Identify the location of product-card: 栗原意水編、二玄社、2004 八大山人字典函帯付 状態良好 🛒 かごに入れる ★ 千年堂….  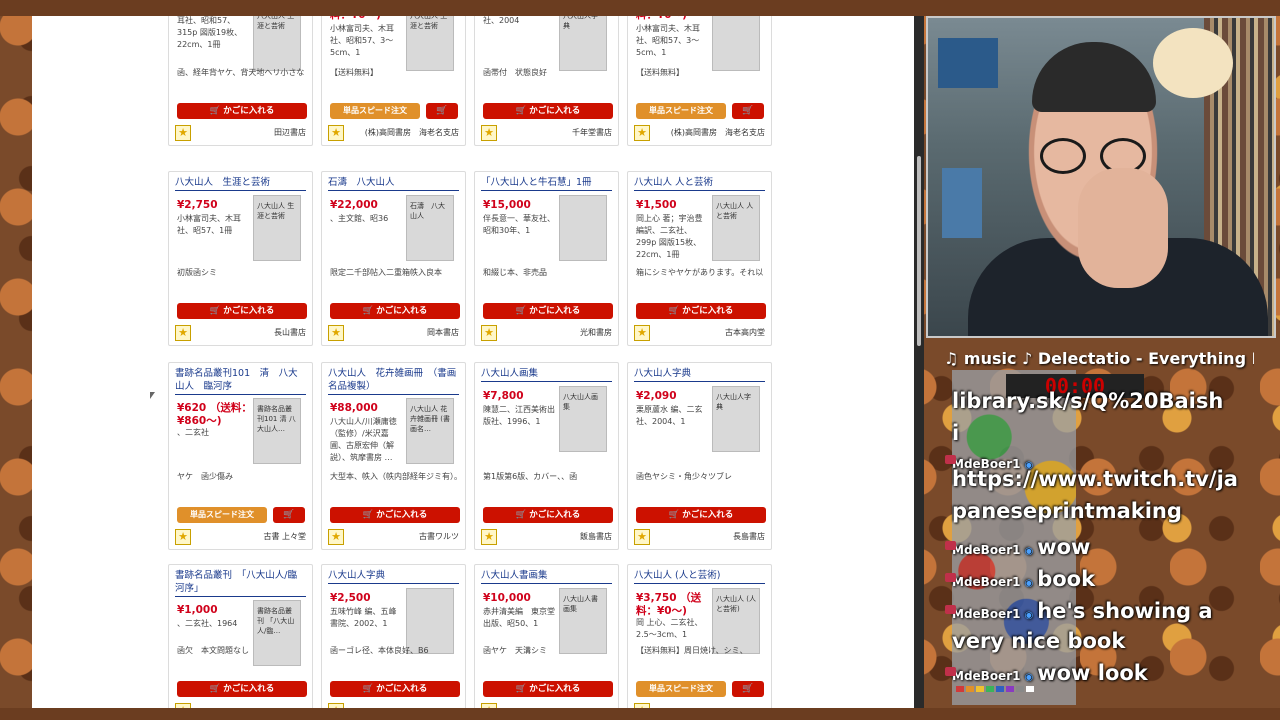
(546, 81).